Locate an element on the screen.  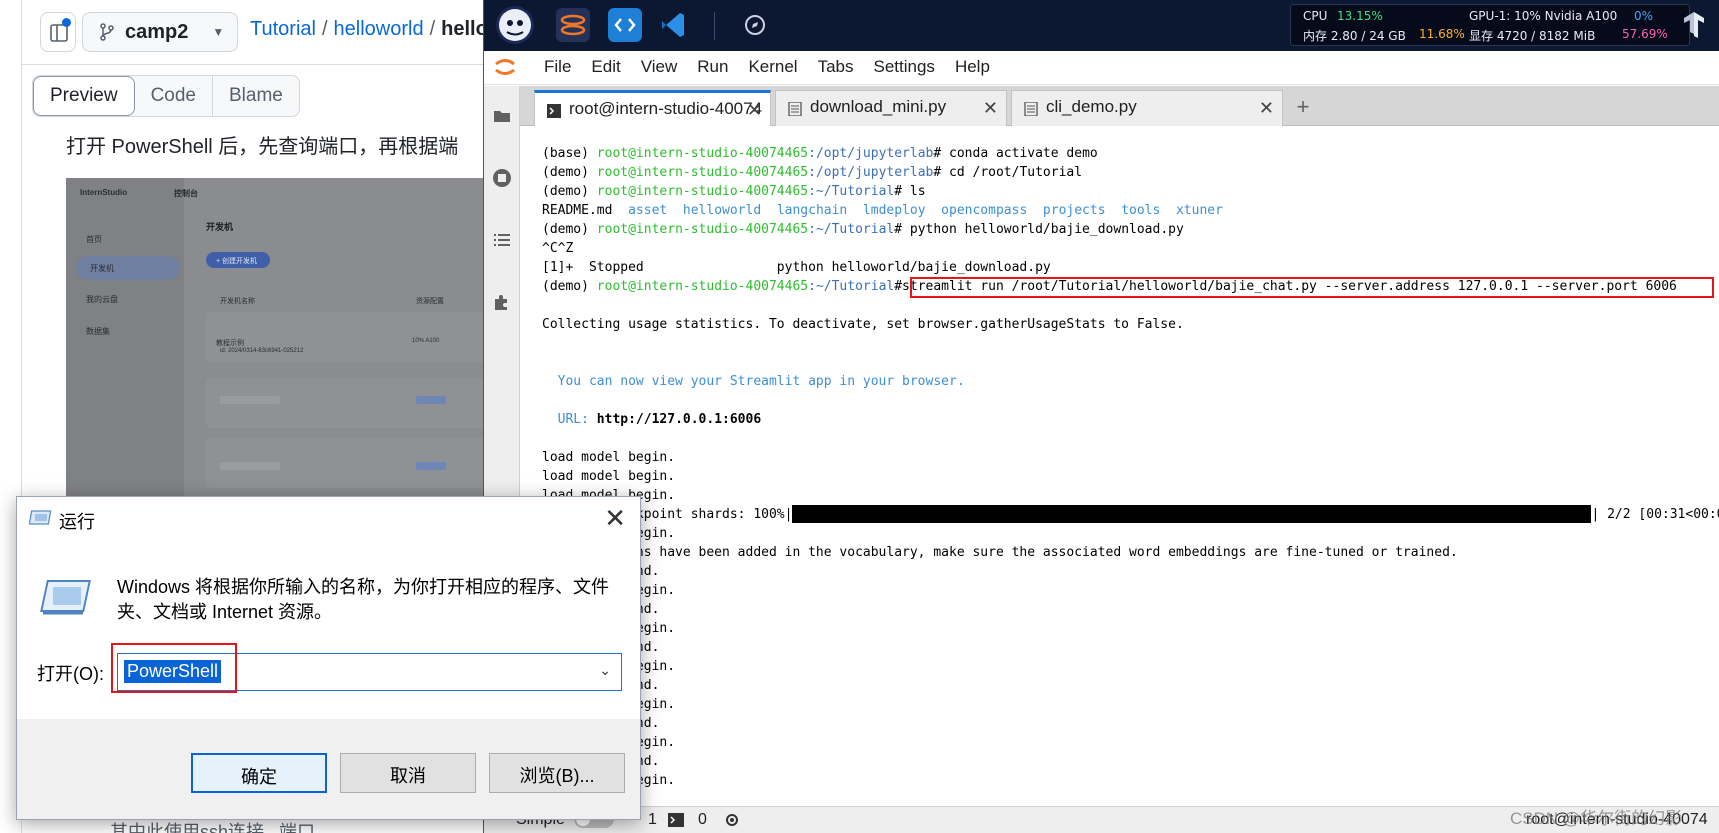
command-highlight-box is located at coordinates (1312, 287).